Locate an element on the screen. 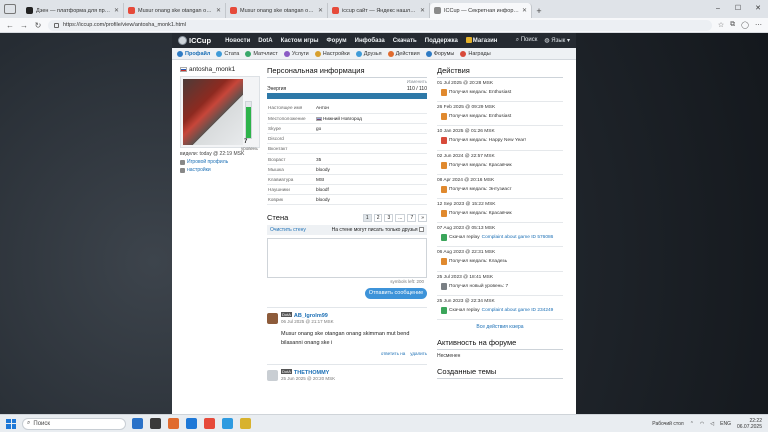  friends-only-option: На стене могут писать только друзья is located at coordinates (378, 230).